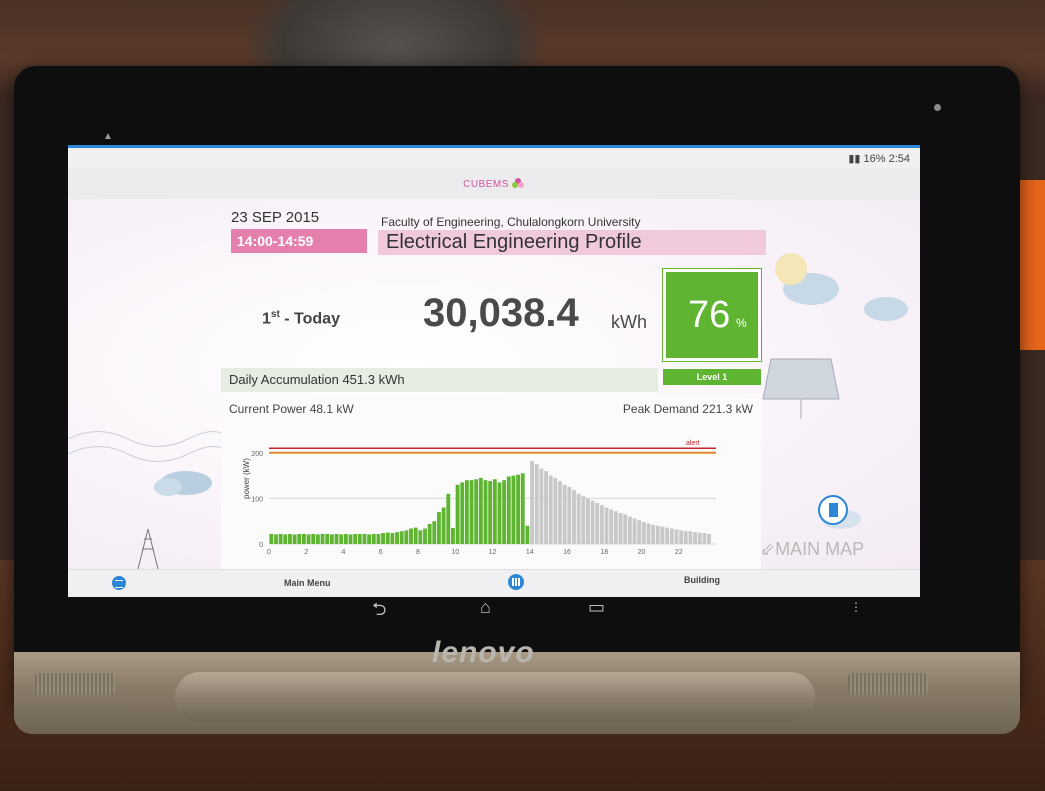  Describe the element at coordinates (379, 608) in the screenshot. I see `back-icon: ⮌` at that location.